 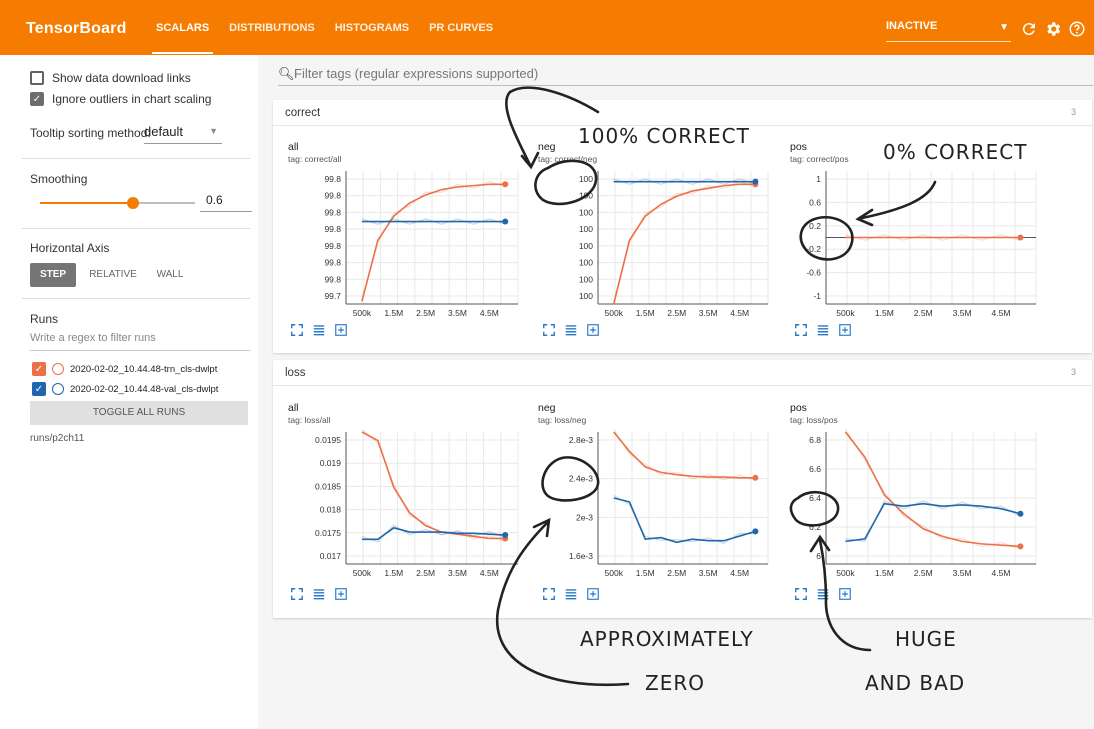 What do you see at coordinates (70, 248) in the screenshot?
I see `horizontal-axis-label: Horizontal Axis` at bounding box center [70, 248].